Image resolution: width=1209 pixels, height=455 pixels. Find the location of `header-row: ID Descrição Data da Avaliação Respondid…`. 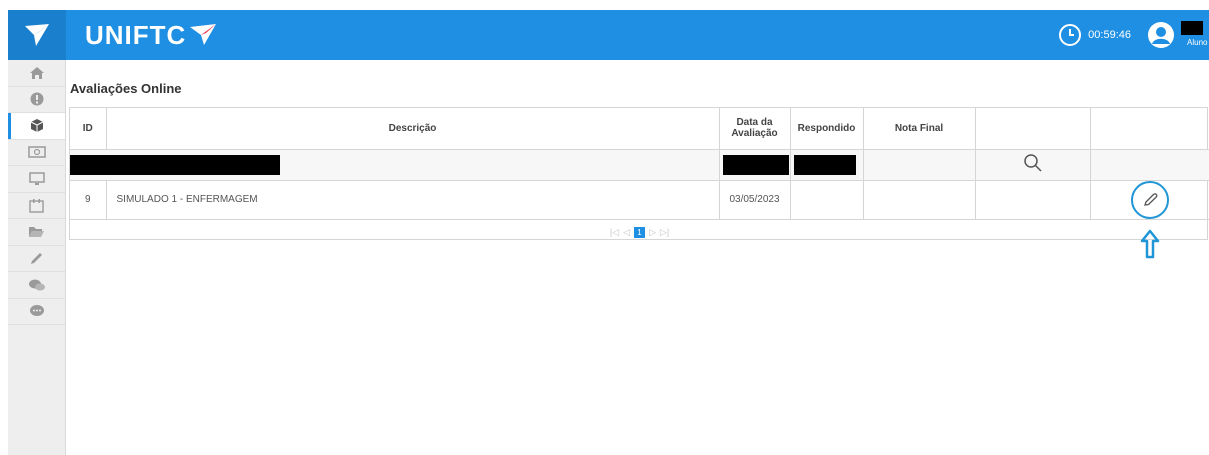

header-row: ID Descrição Data da Avaliação Respondid… is located at coordinates (639, 129).